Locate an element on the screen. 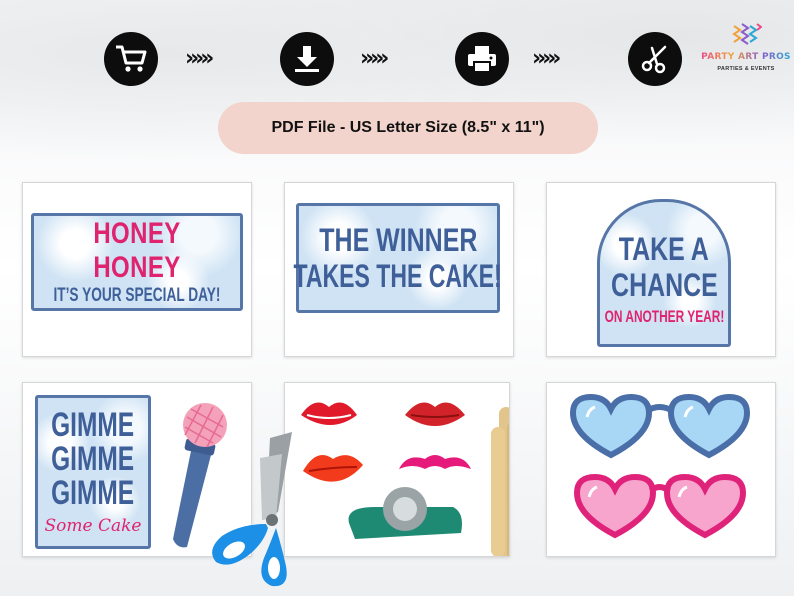 The width and height of the screenshot is (794, 596). take-a-chance-line2: CHANCE is located at coordinates (664, 285).